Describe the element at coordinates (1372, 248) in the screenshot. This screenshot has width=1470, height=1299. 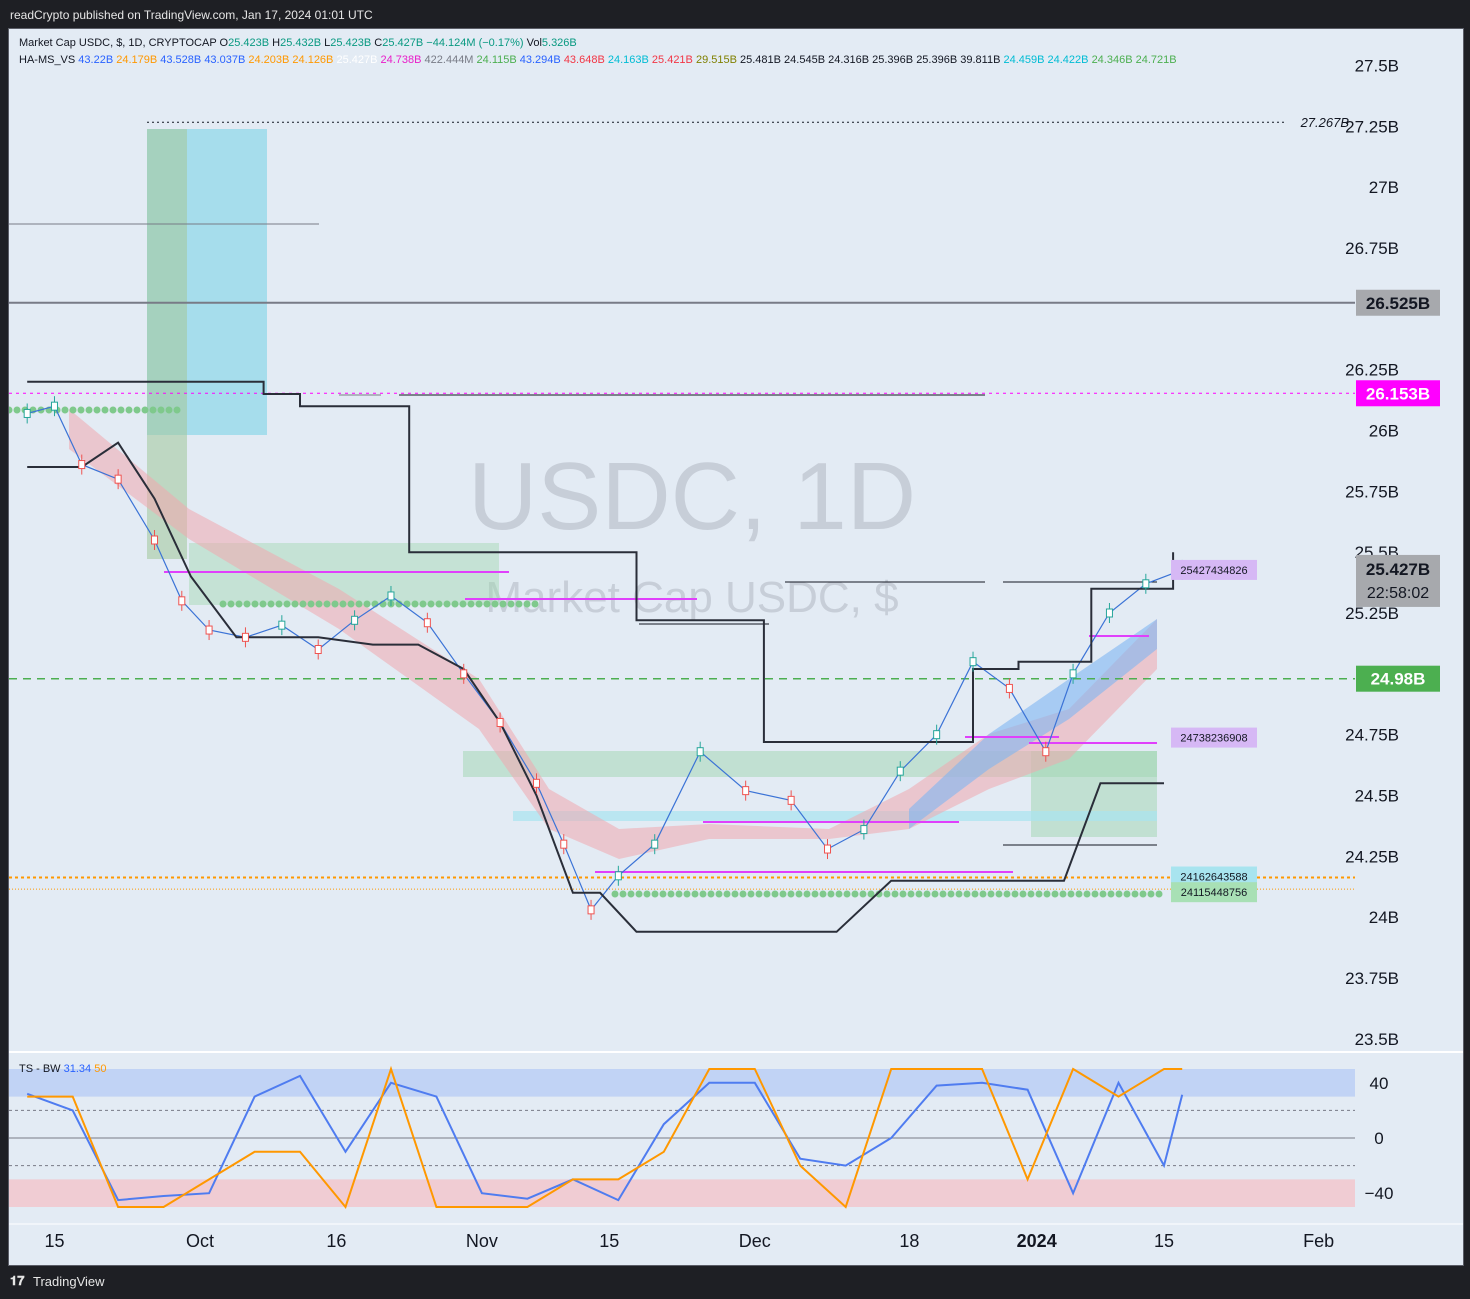
I see `price-tick-label: 26.75B` at that location.